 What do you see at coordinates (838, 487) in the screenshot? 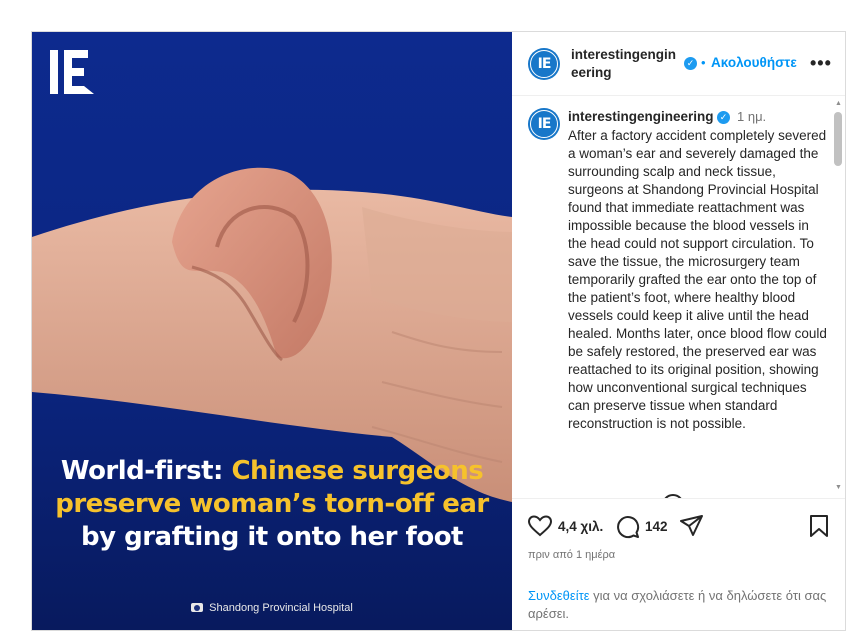
I see `scroll-down-arrow-icon: ▼` at bounding box center [838, 487].